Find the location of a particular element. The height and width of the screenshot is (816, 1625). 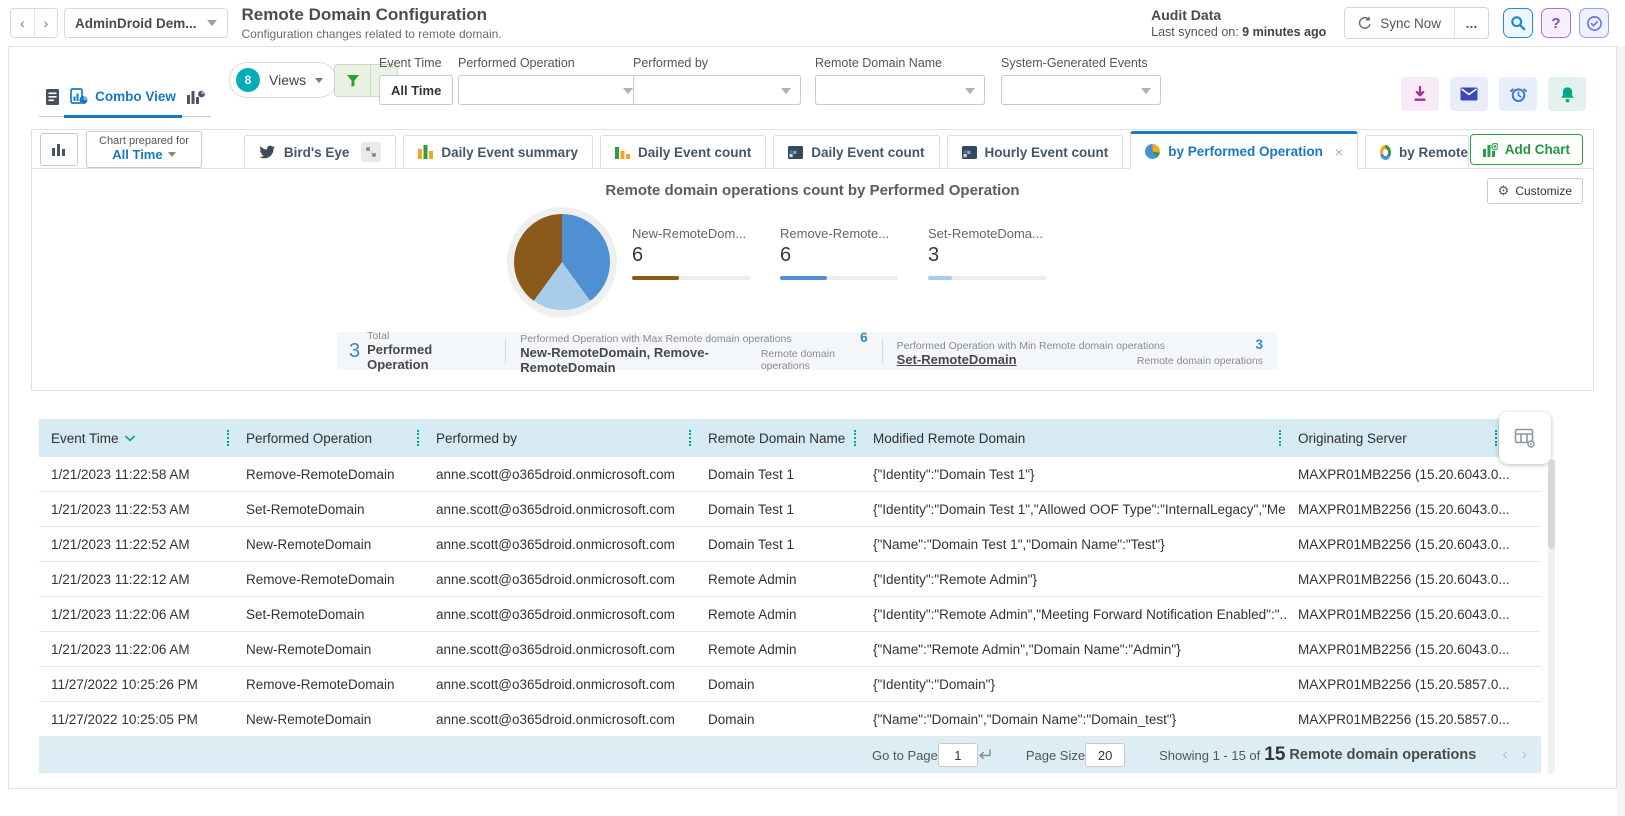

scheduled-tasks-button is located at coordinates (1594, 23).